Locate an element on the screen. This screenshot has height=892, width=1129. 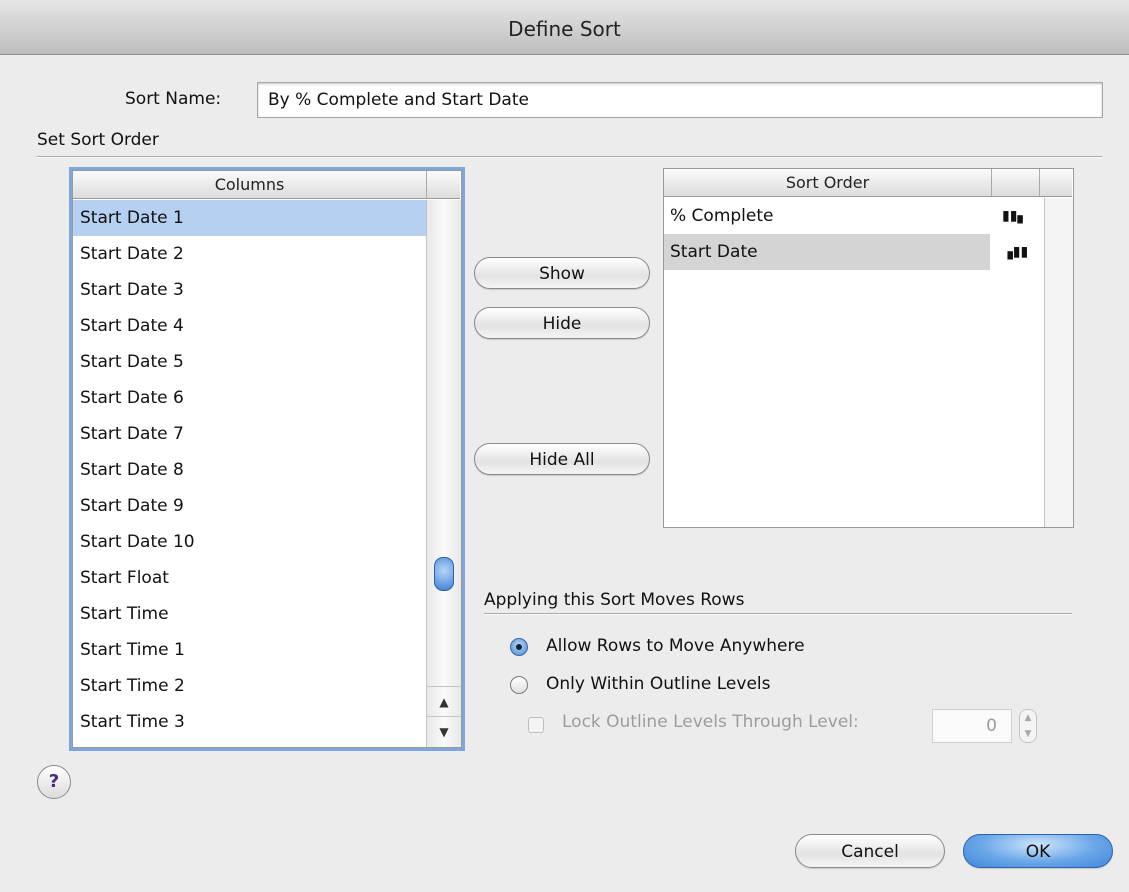
sort-order-rows: % Complete ▮▮▖ Start Date ▗▮▮ is located at coordinates (850, 234).